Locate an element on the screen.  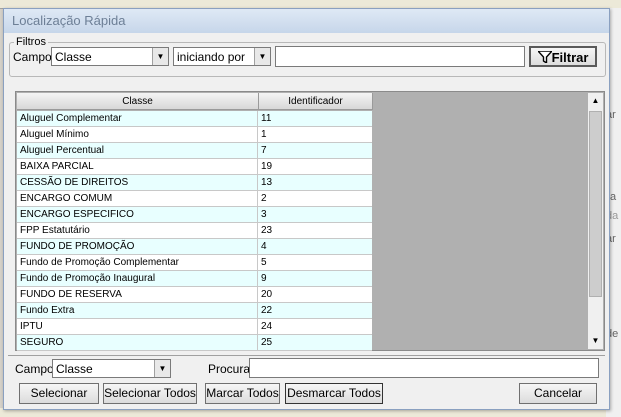
cell-identificador: 11 is located at coordinates (315, 119).